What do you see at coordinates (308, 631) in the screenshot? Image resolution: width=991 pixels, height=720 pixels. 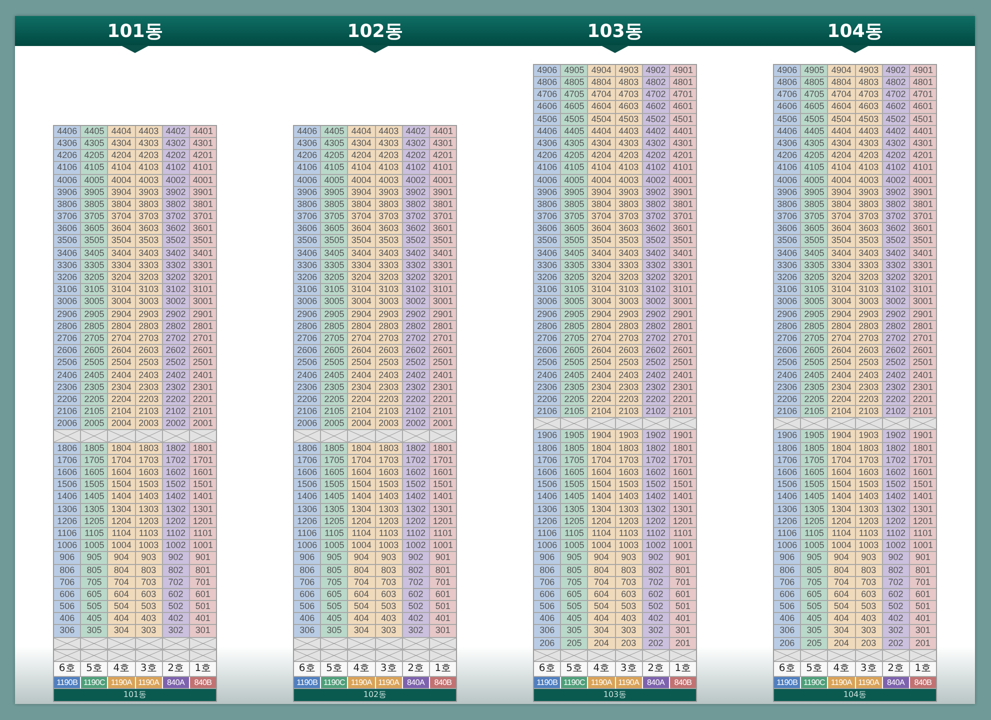 I see `unit-cell: 306` at bounding box center [308, 631].